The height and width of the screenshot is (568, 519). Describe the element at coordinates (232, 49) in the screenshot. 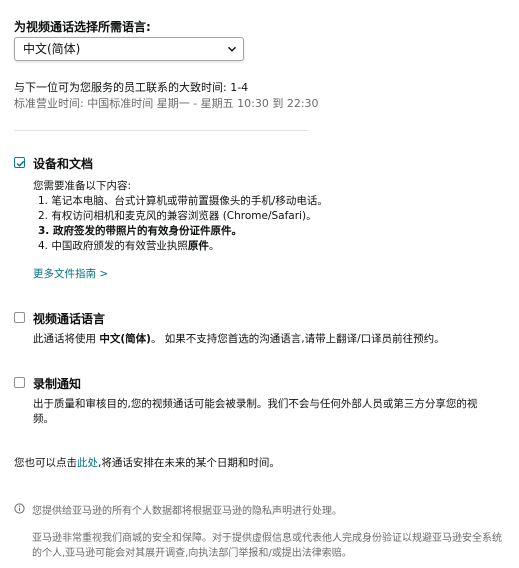

I see `chevron-down-icon` at that location.